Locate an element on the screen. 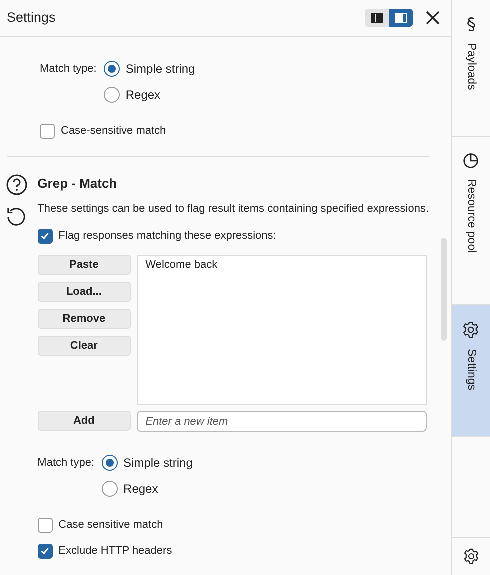  checkbox-label: Case-sensitive match is located at coordinates (113, 131).